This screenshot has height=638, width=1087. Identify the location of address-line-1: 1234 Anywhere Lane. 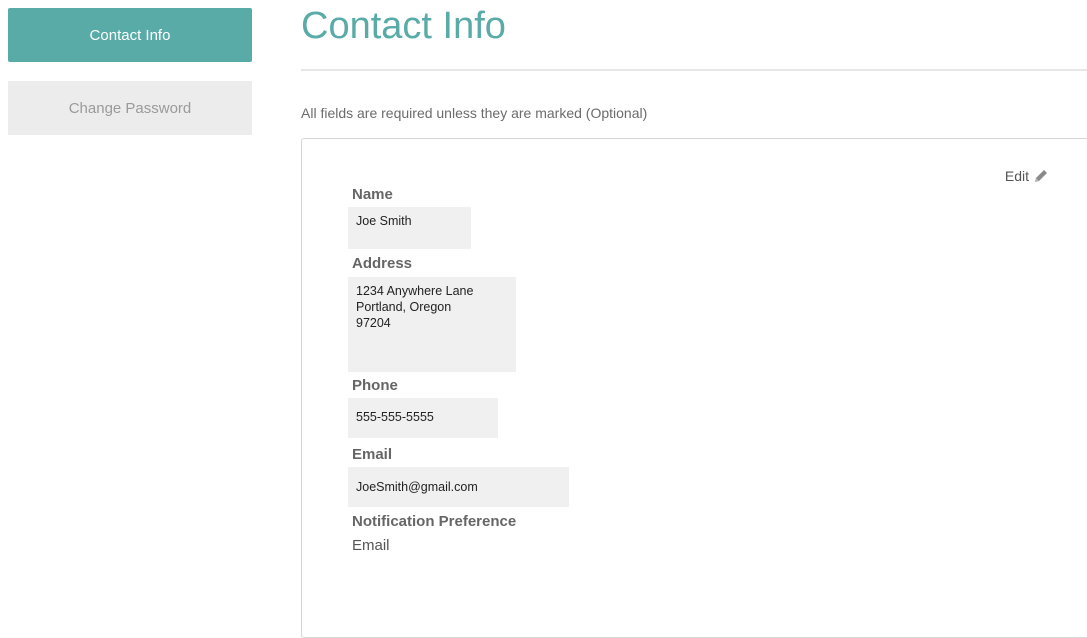
(415, 291).